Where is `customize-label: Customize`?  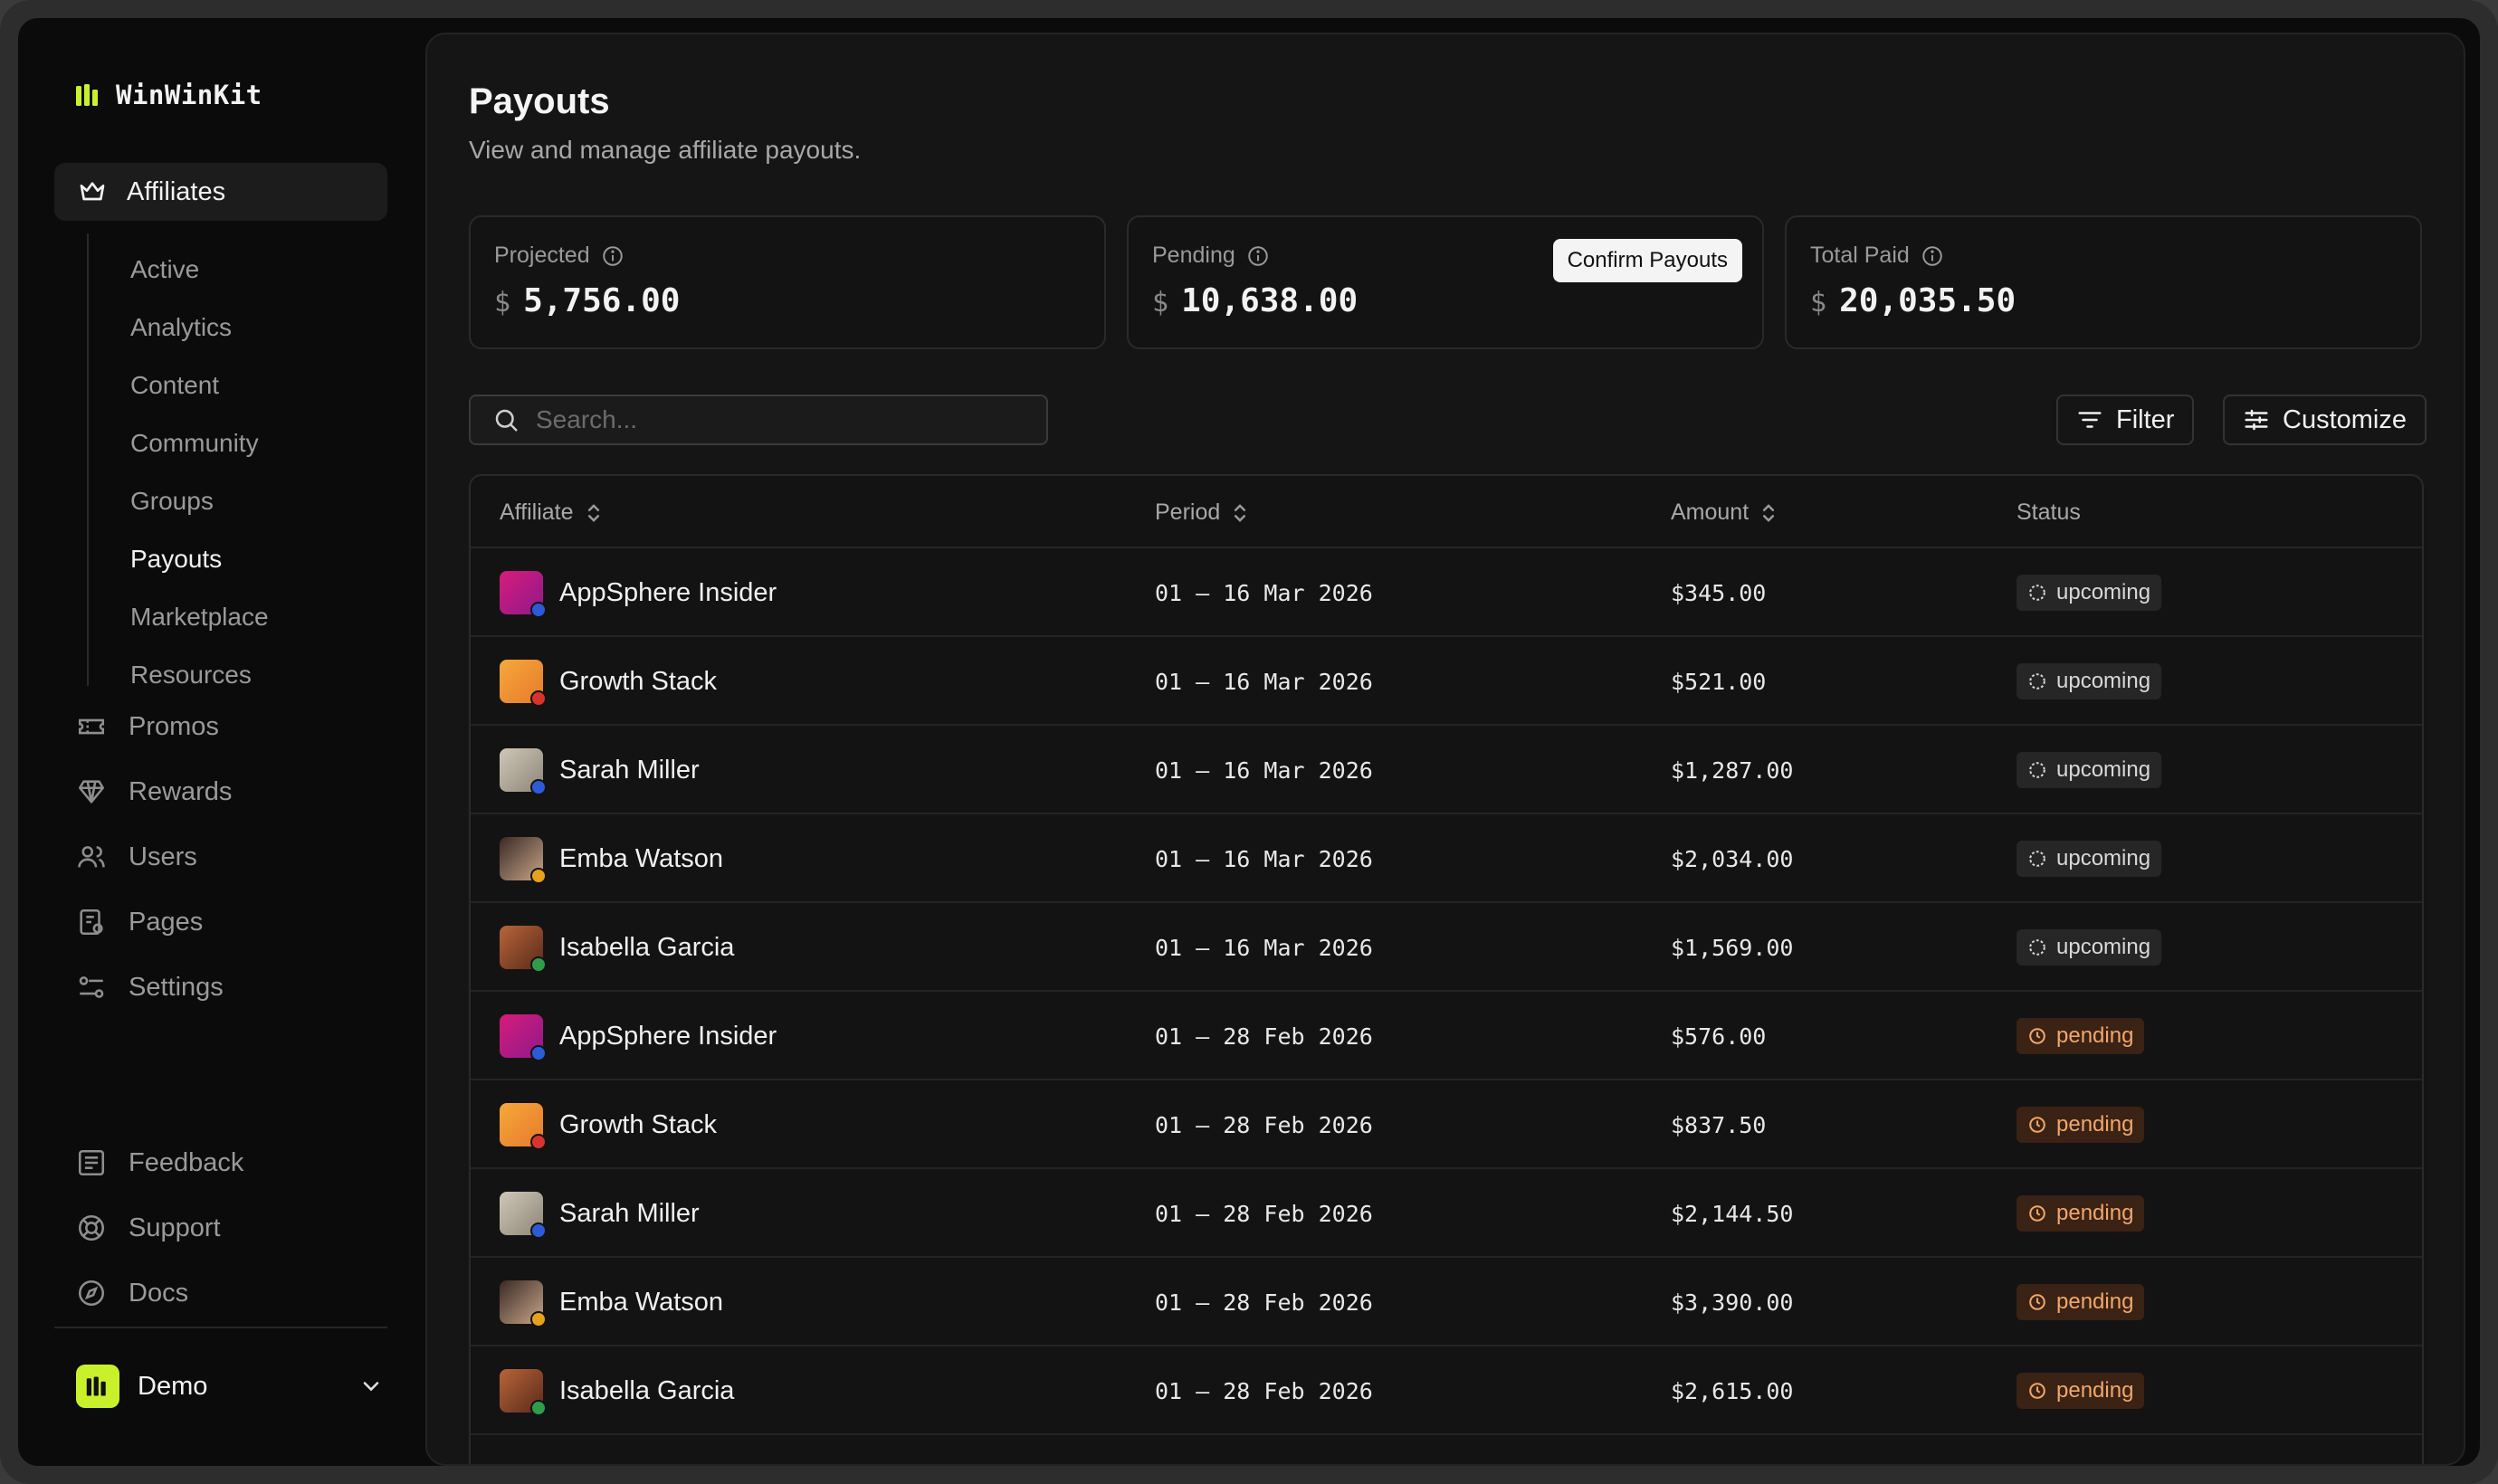 customize-label: Customize is located at coordinates (2345, 419).